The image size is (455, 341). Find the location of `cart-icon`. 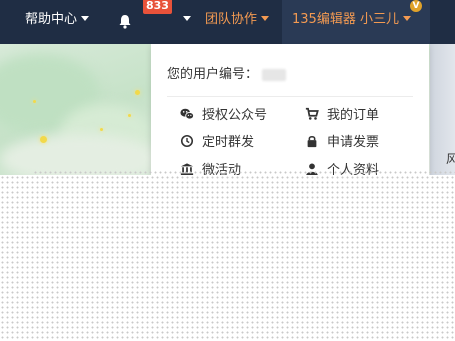

cart-icon is located at coordinates (312, 113).